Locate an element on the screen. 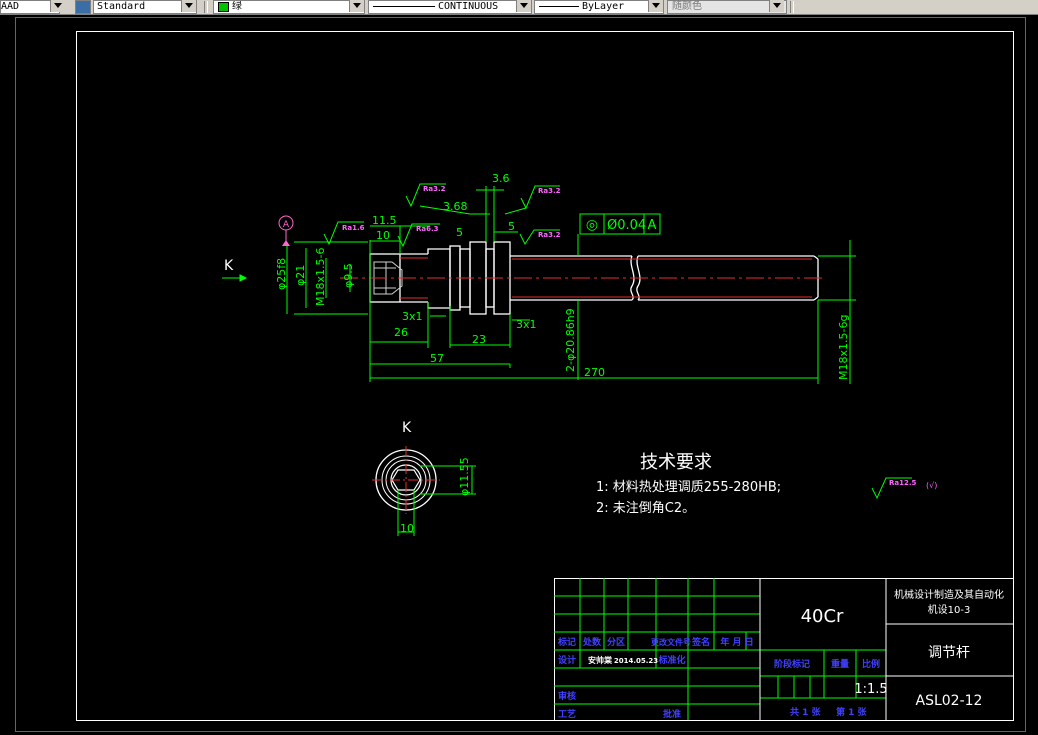 Image resolution: width=1038 pixels, height=735 pixels. lineweight-value: ByLayer is located at coordinates (603, 6).